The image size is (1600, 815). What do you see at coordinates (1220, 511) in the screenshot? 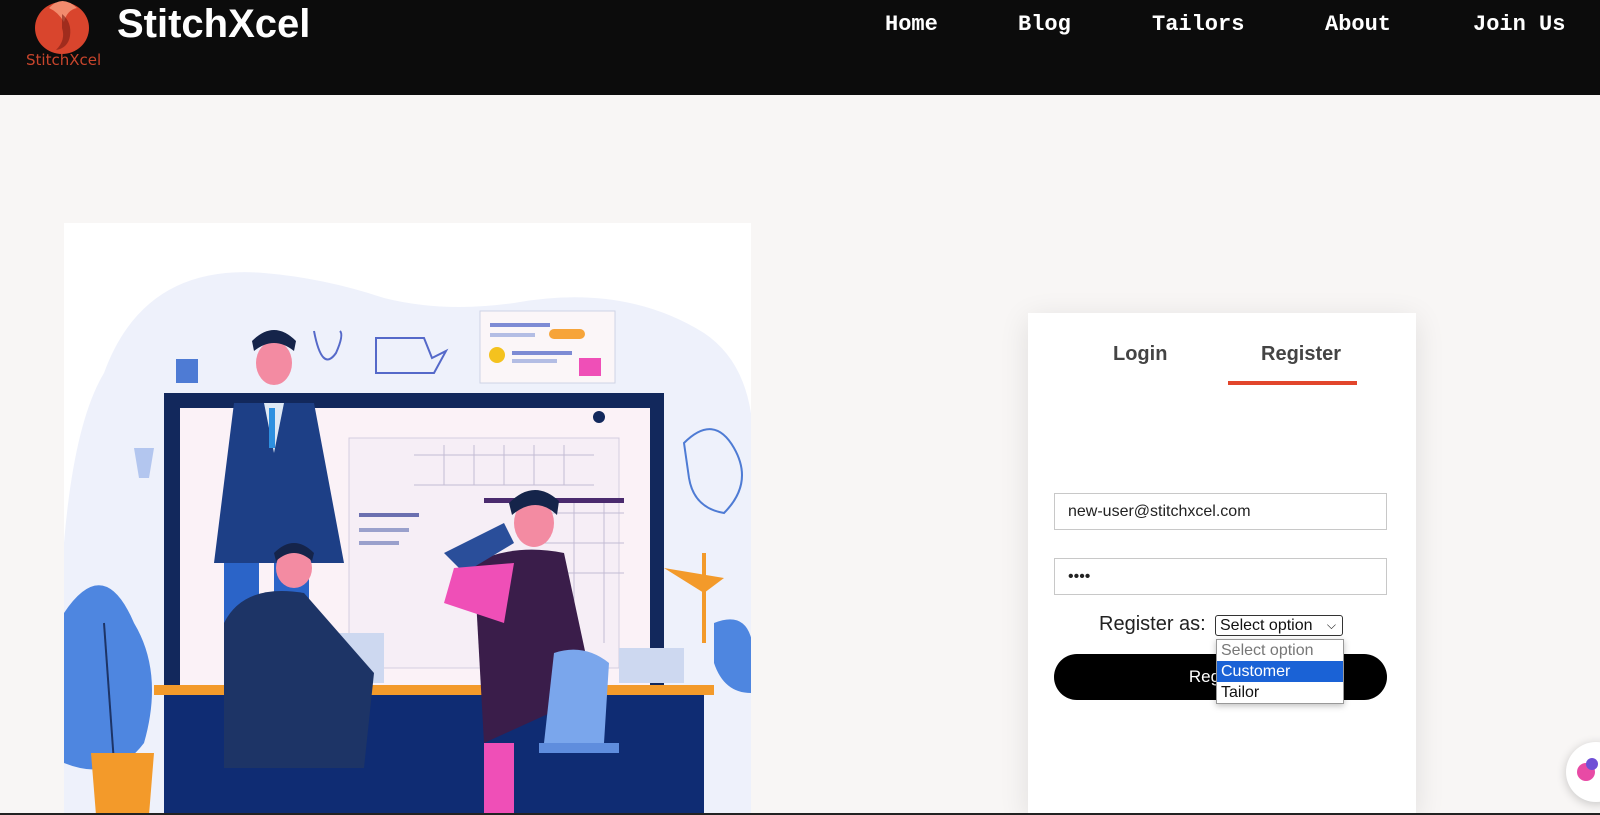
I see `email-field` at bounding box center [1220, 511].